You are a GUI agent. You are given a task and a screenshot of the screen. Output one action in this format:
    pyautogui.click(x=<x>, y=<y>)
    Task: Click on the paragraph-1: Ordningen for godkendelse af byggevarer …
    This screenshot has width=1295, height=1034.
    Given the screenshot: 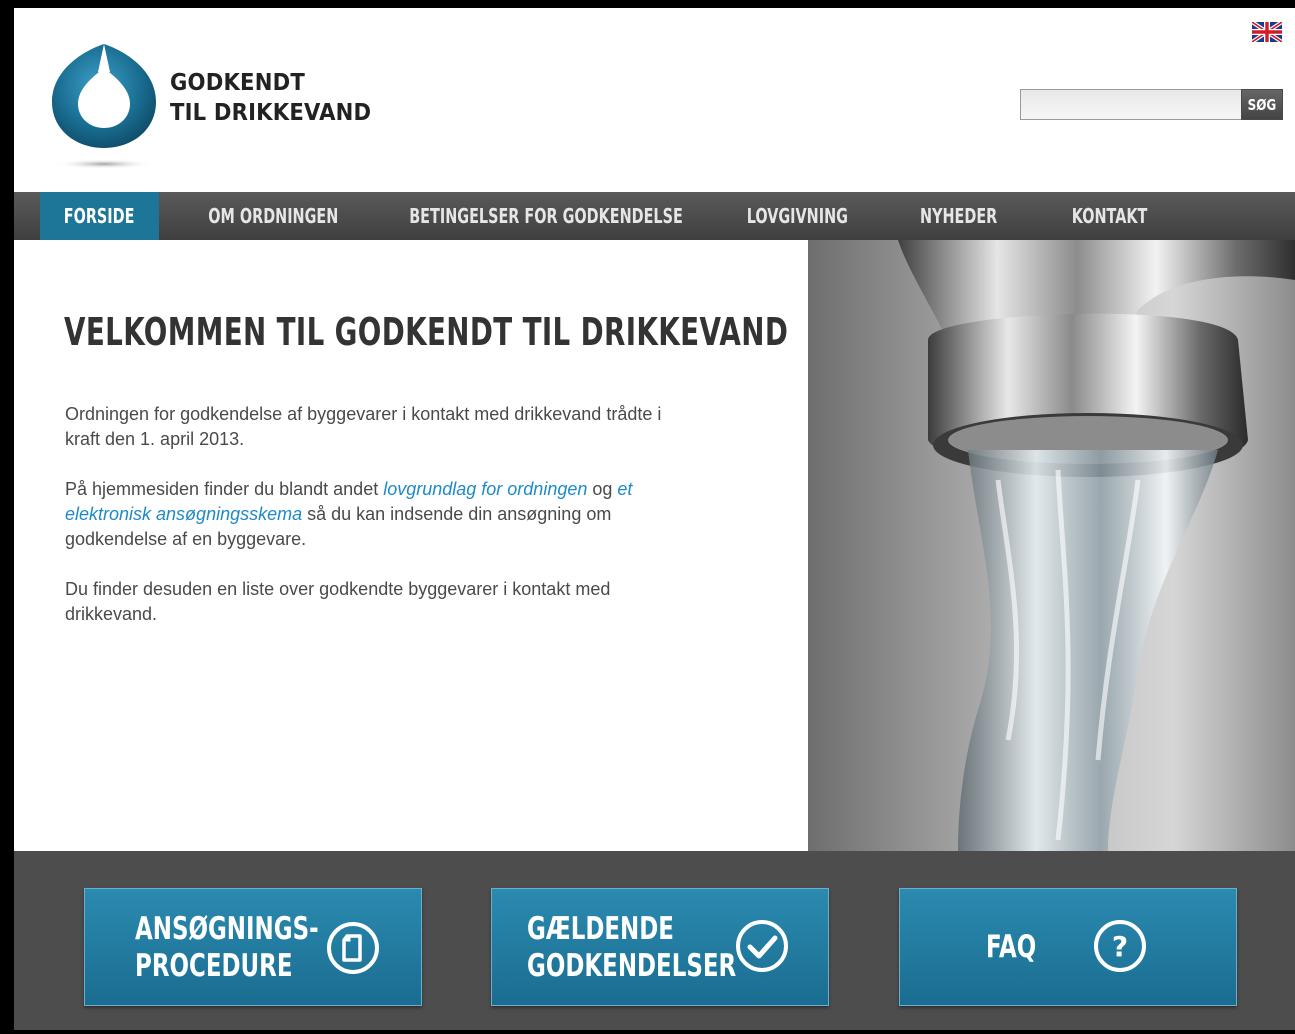 What is the action you would take?
    pyautogui.click(x=363, y=426)
    